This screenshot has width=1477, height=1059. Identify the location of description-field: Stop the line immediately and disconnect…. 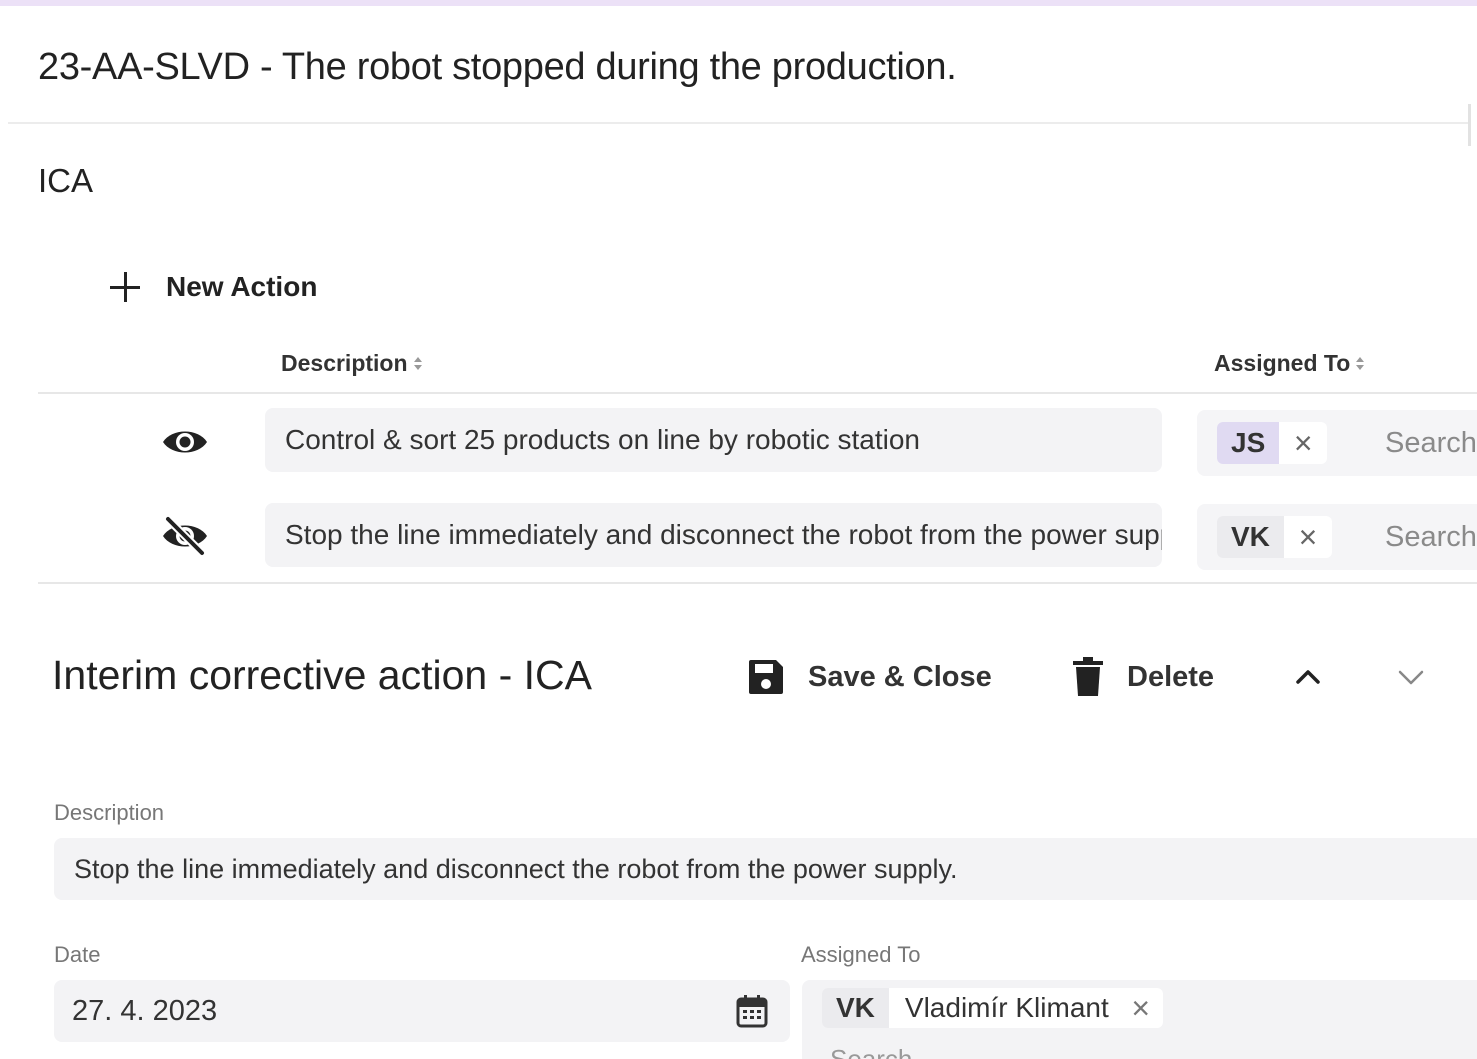
(765, 869).